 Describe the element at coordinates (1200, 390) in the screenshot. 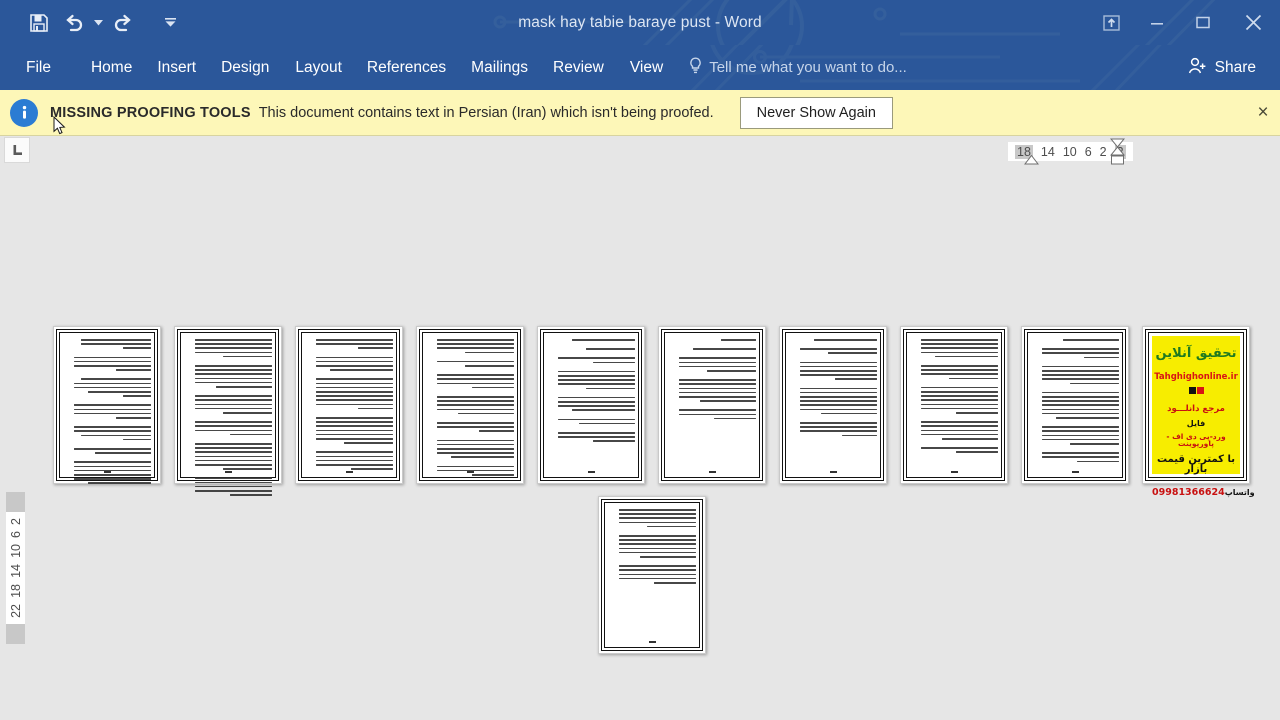

I see `app-icon` at that location.